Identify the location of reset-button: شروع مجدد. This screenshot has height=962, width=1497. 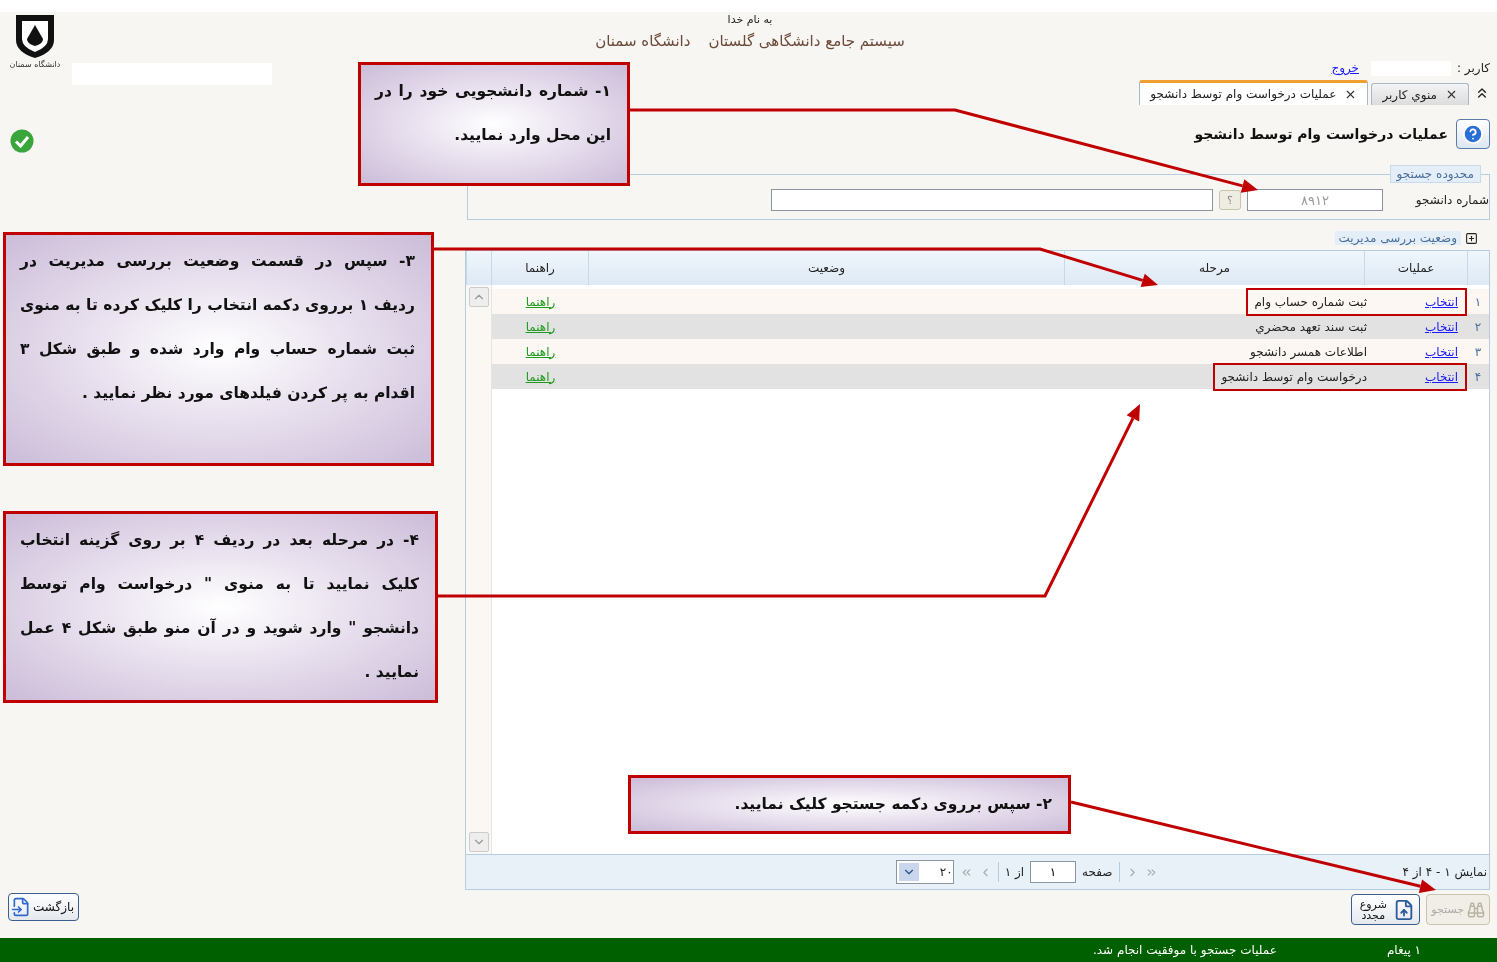
(1386, 909).